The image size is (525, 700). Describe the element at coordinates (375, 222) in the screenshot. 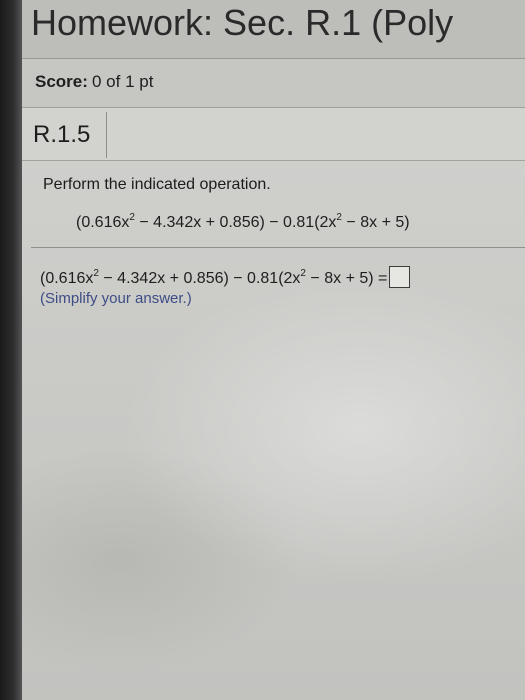

I see `expression-part-3: − 8x + 5)` at that location.